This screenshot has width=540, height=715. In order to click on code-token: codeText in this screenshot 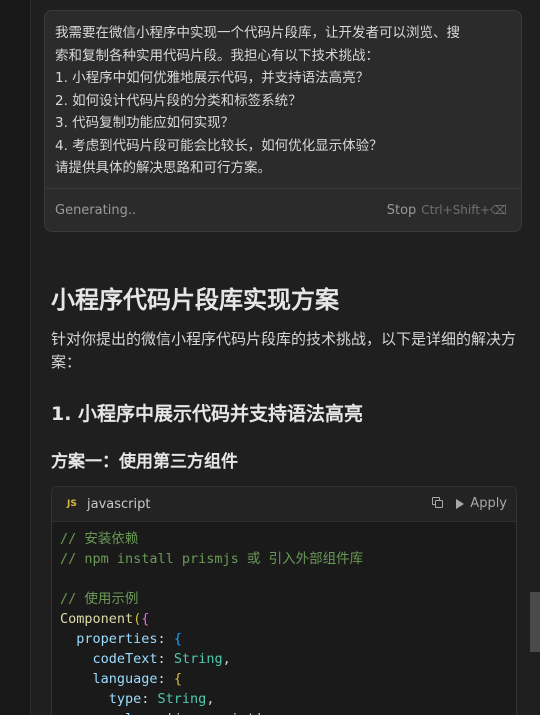, I will do `click(109, 659)`.